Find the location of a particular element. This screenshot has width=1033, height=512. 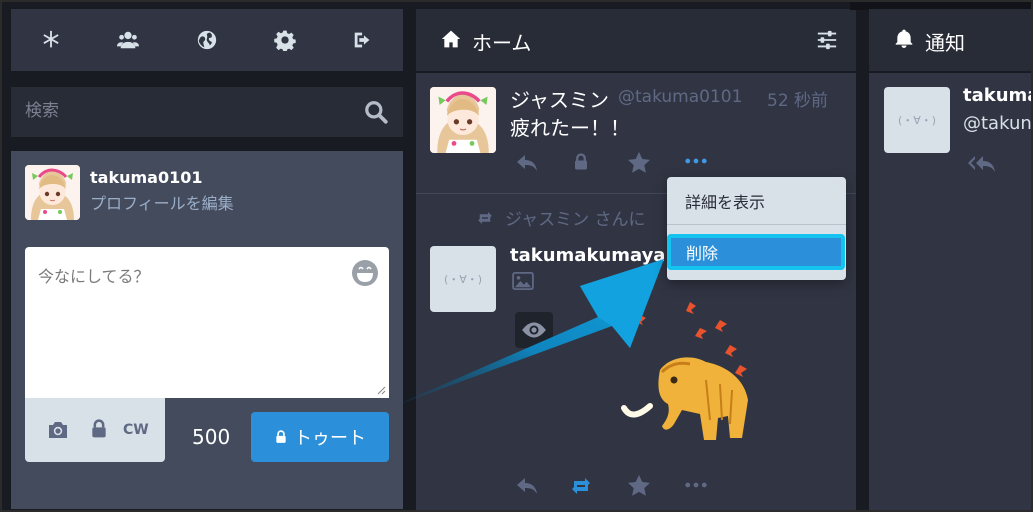

bell-icon is located at coordinates (904, 38).